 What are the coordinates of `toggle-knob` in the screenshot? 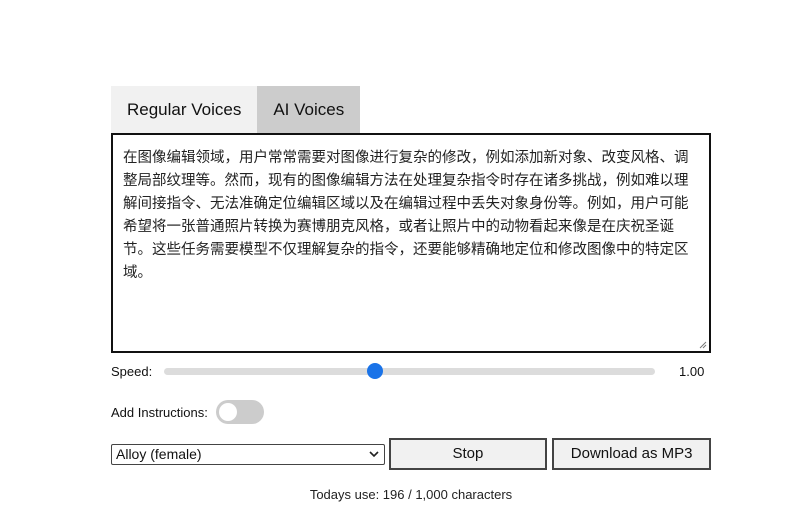 It's located at (227, 412).